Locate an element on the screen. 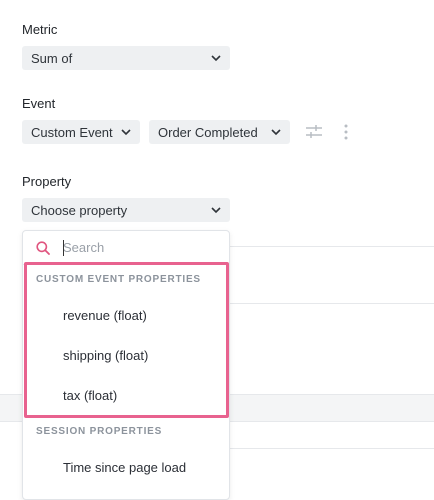  section-title-custom-event-properties: CUSTOM EVENT PROPERTIES is located at coordinates (118, 279).